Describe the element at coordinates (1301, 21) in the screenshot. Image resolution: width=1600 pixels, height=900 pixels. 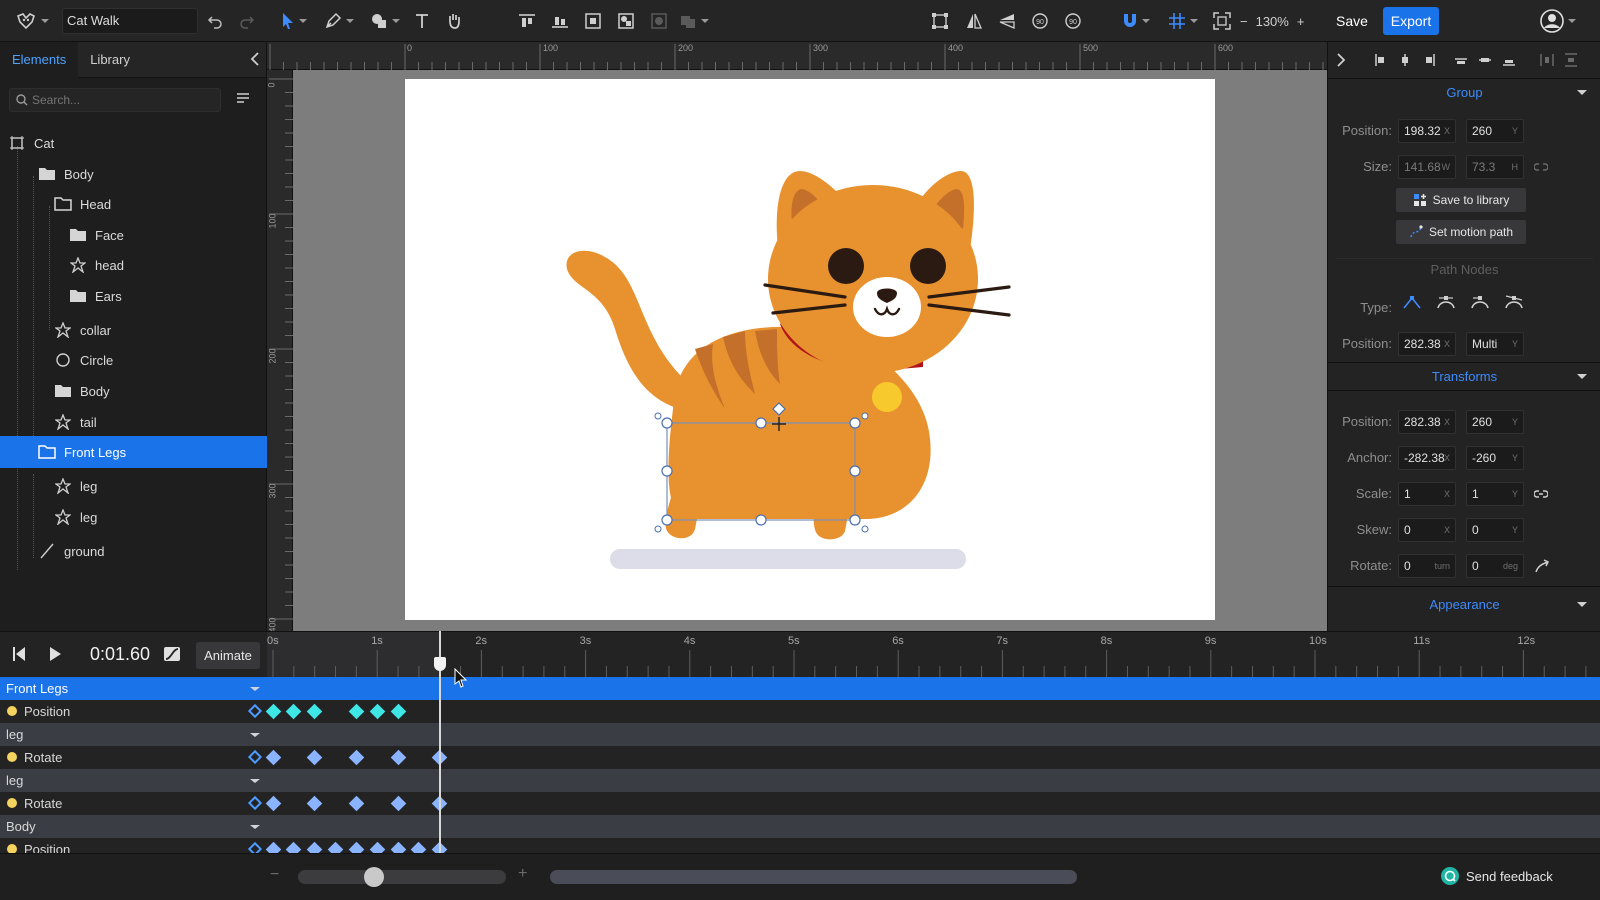
I see `zoom-in-button: +` at that location.